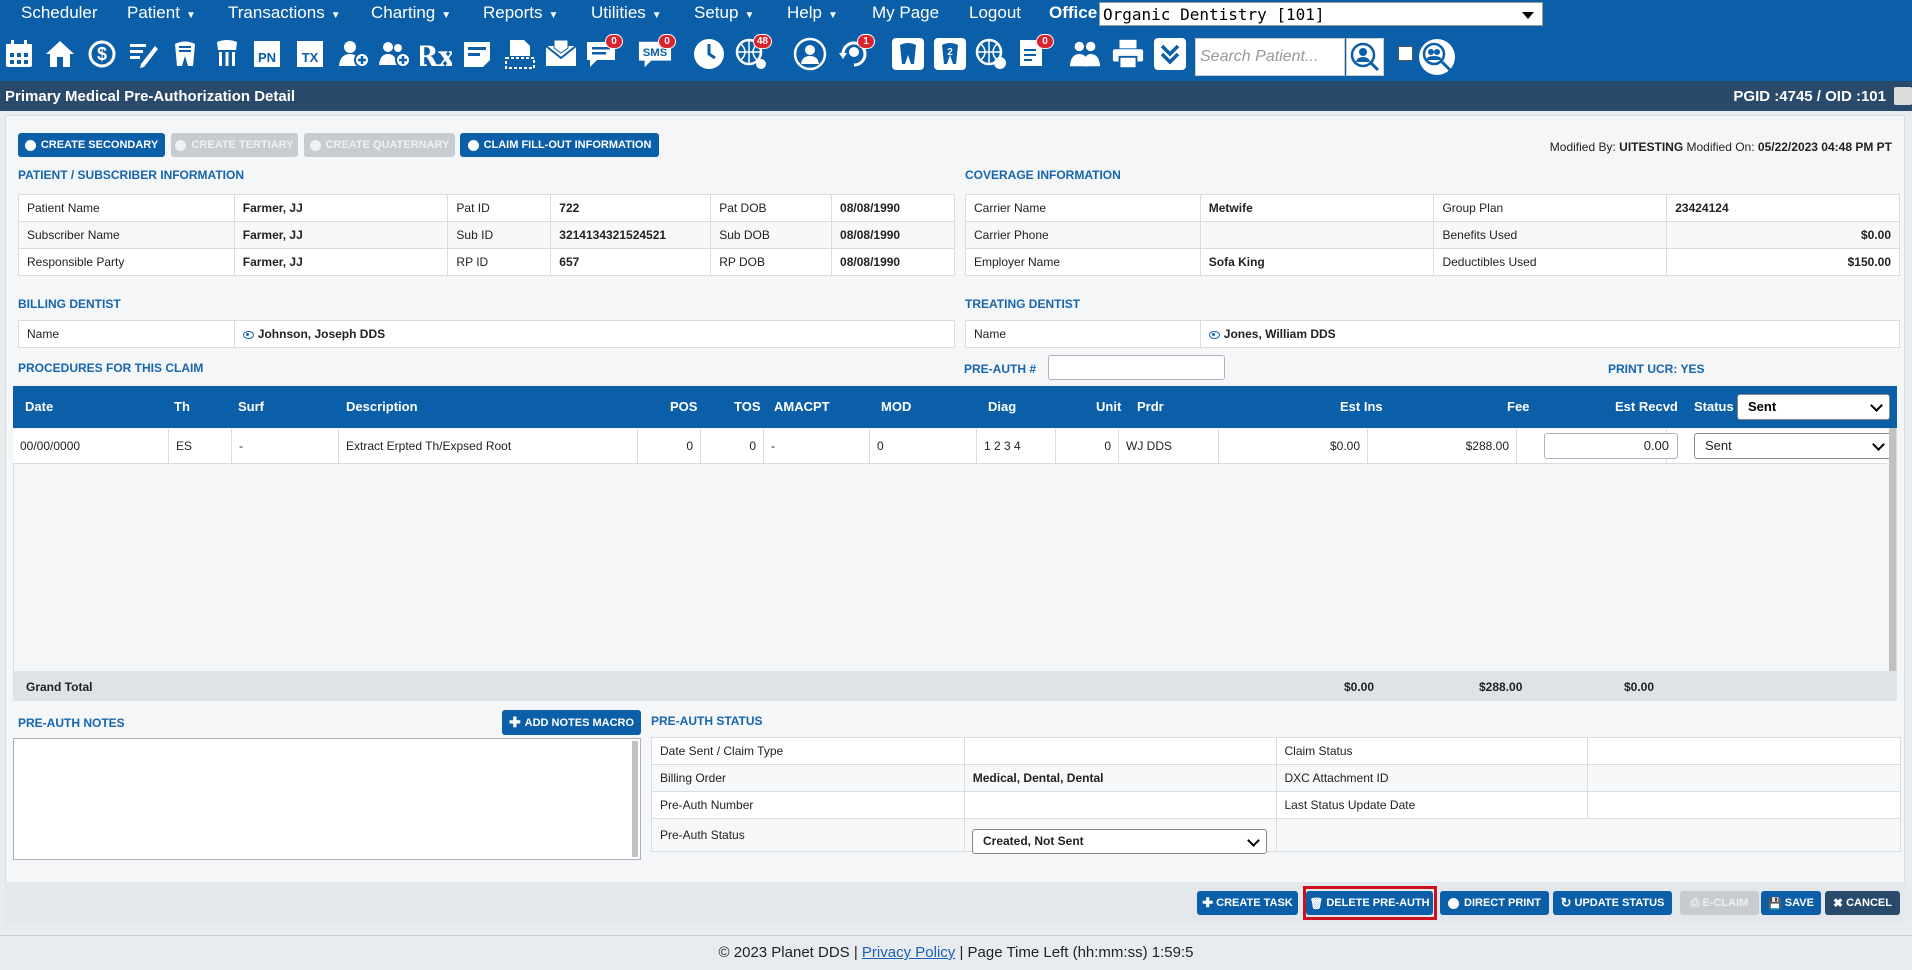 The width and height of the screenshot is (1912, 970). Describe the element at coordinates (1892, 549) in the screenshot. I see `procedures-scrollbar` at that location.